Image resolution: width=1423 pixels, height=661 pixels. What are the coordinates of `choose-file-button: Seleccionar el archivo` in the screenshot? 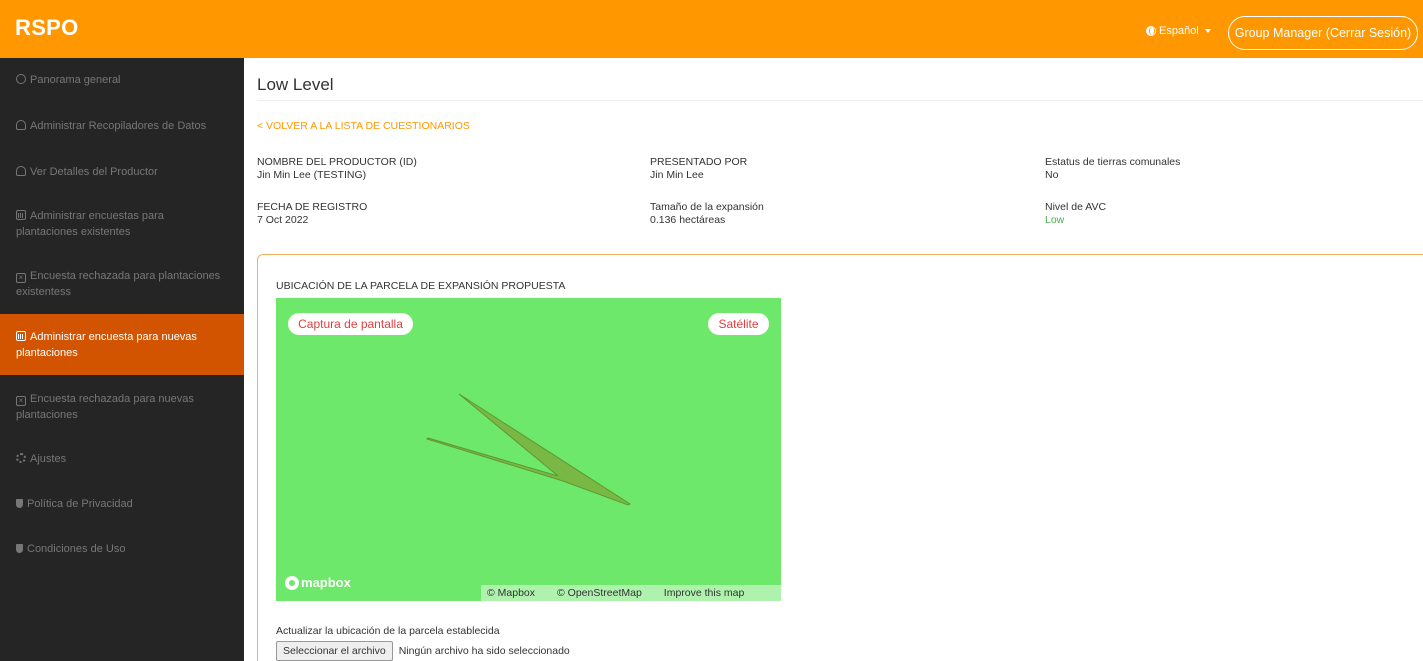 It's located at (334, 651).